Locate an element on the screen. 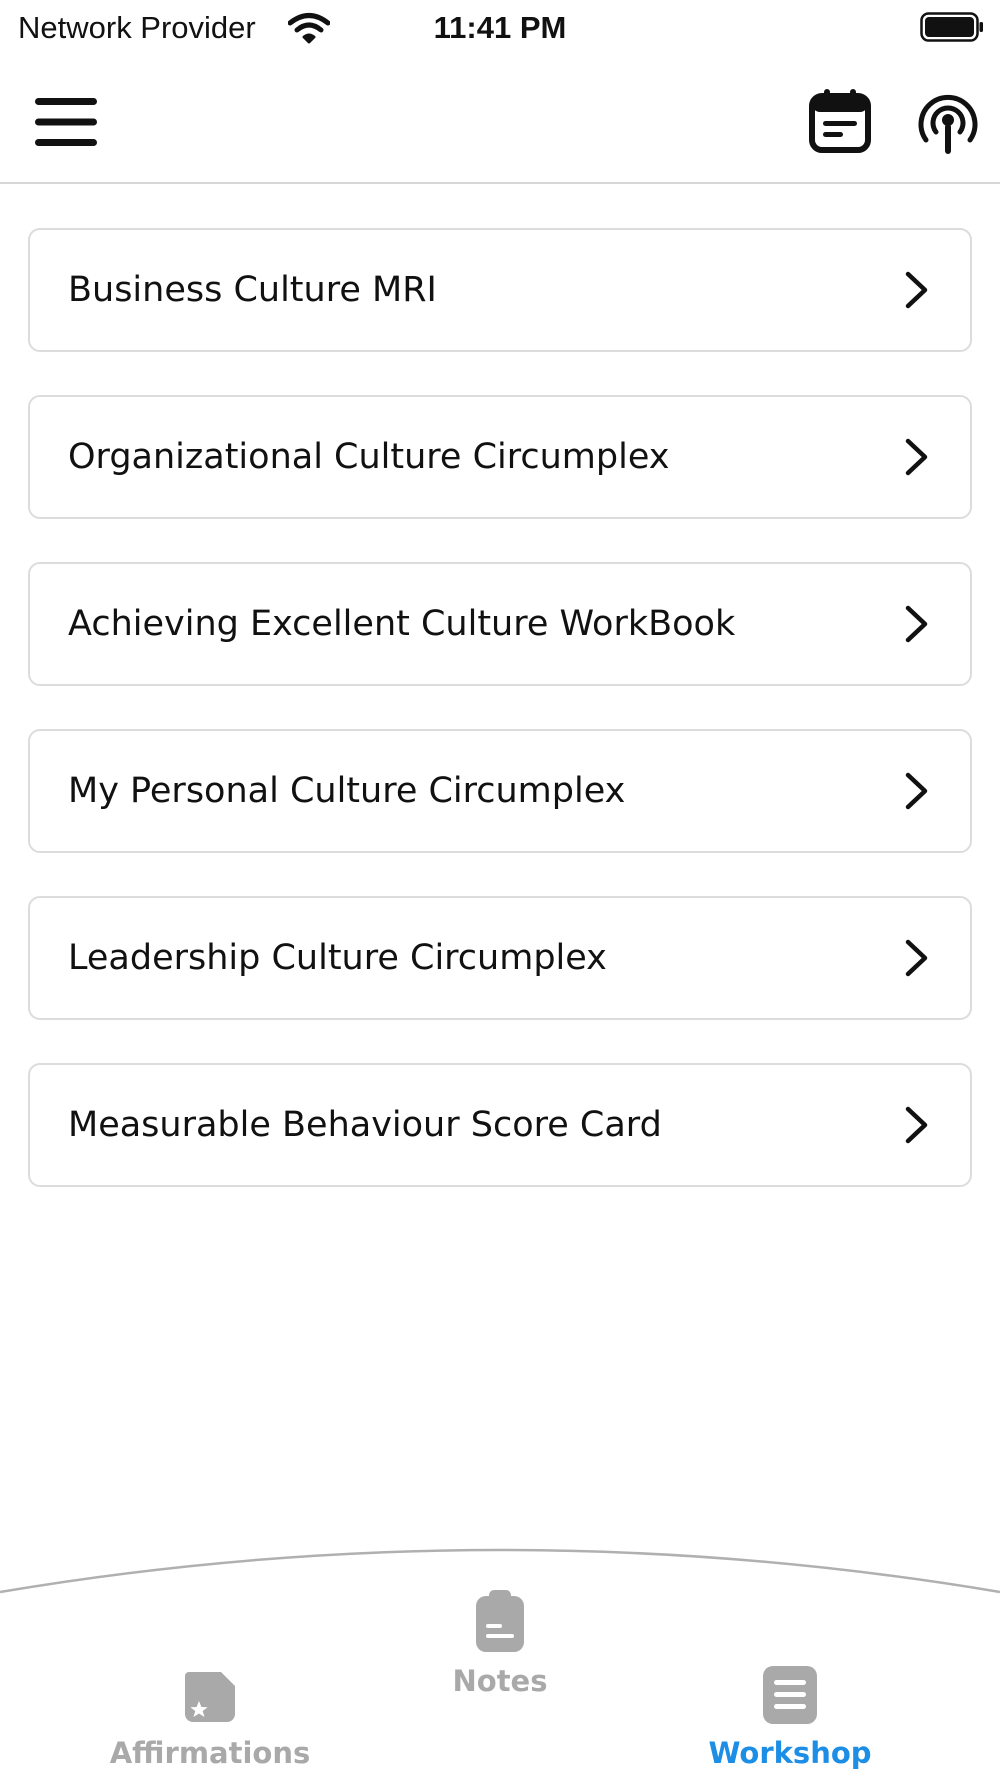 The image size is (1000, 1778). podcast-button is located at coordinates (948, 122).